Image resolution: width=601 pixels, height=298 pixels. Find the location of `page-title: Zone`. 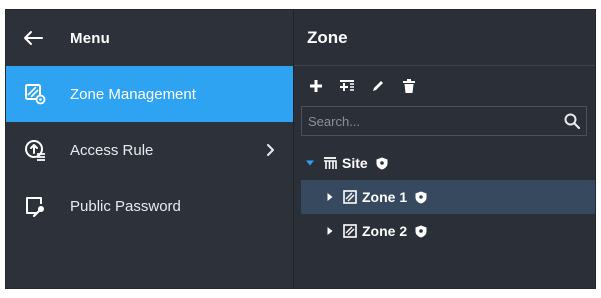

page-title: Zone is located at coordinates (327, 37).